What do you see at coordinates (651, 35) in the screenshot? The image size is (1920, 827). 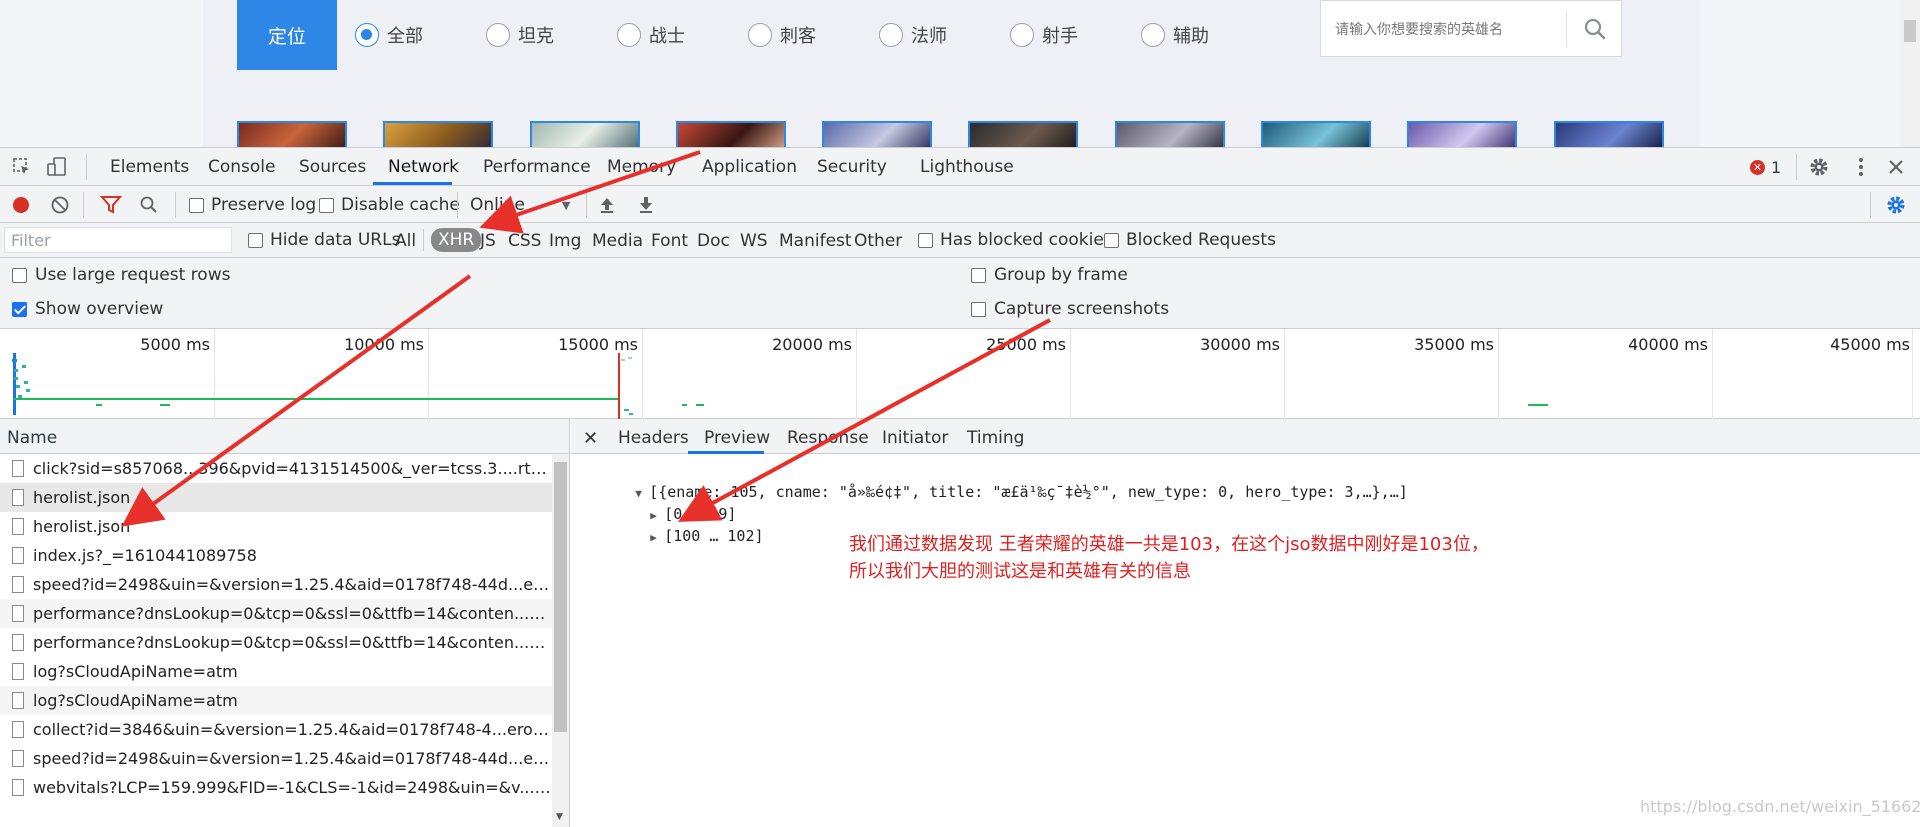 I see `filter-warrior: 战士` at bounding box center [651, 35].